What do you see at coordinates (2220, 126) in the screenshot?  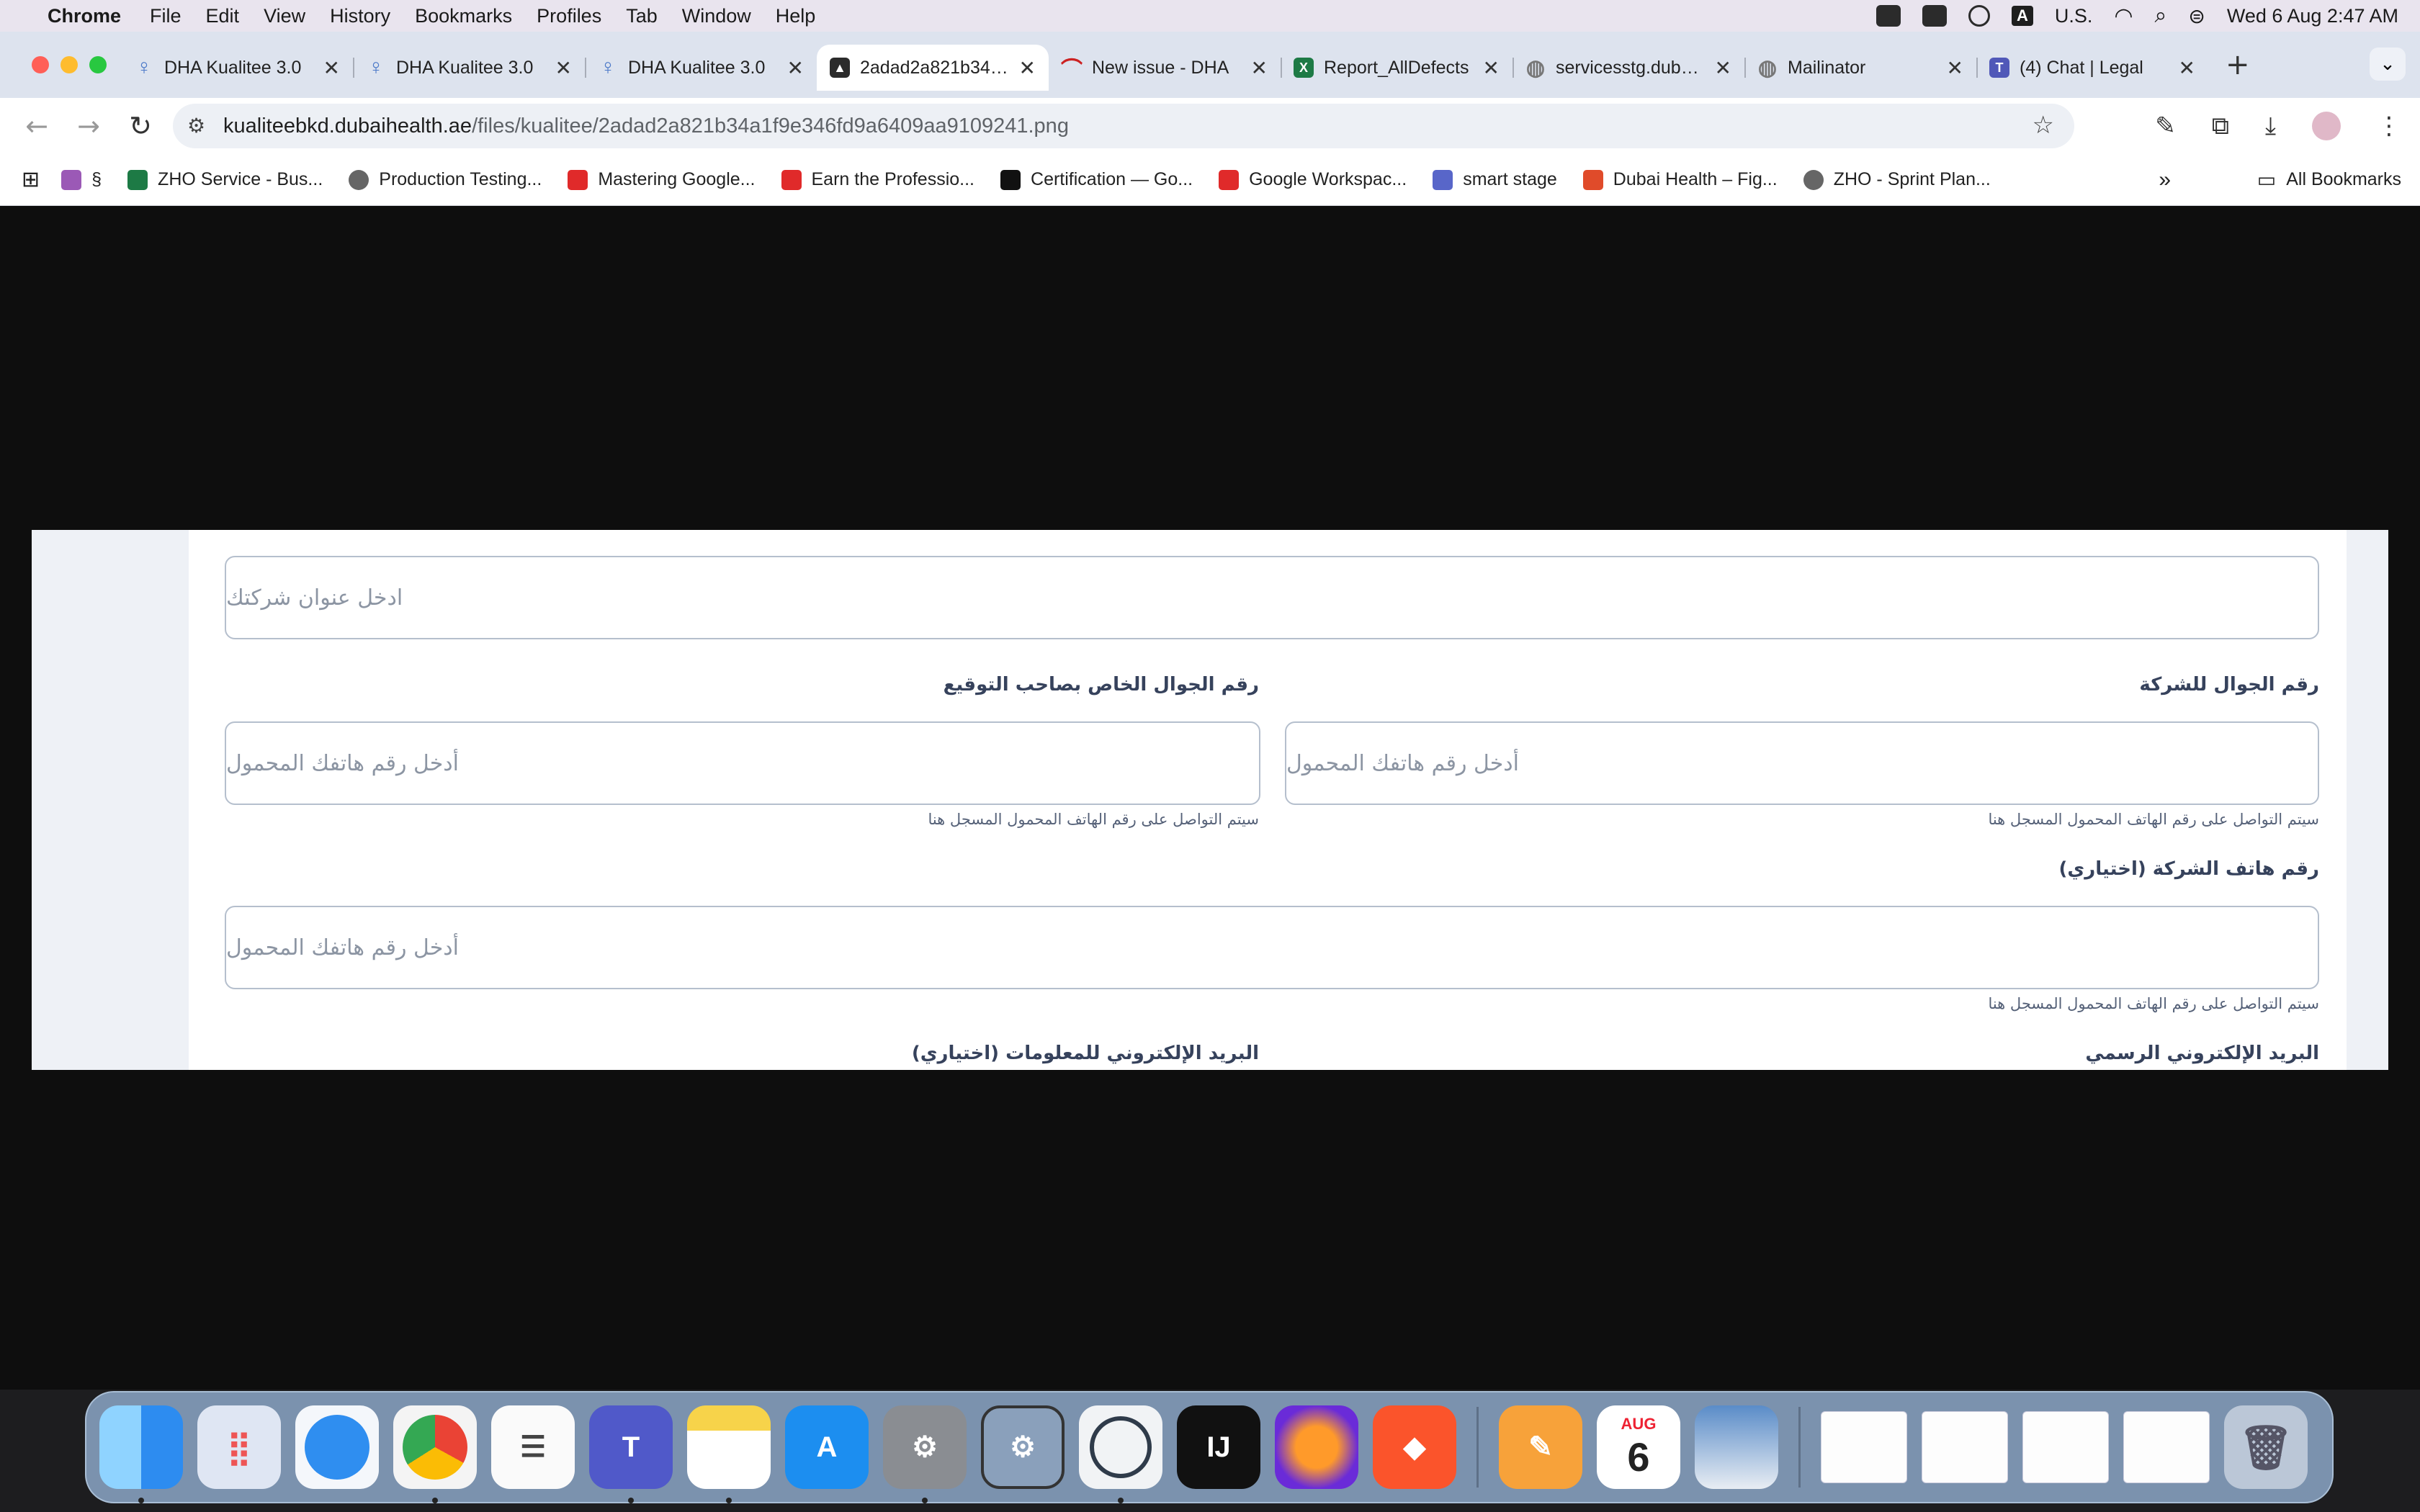 I see `extensions-puzzle-icon: ⧉` at bounding box center [2220, 126].